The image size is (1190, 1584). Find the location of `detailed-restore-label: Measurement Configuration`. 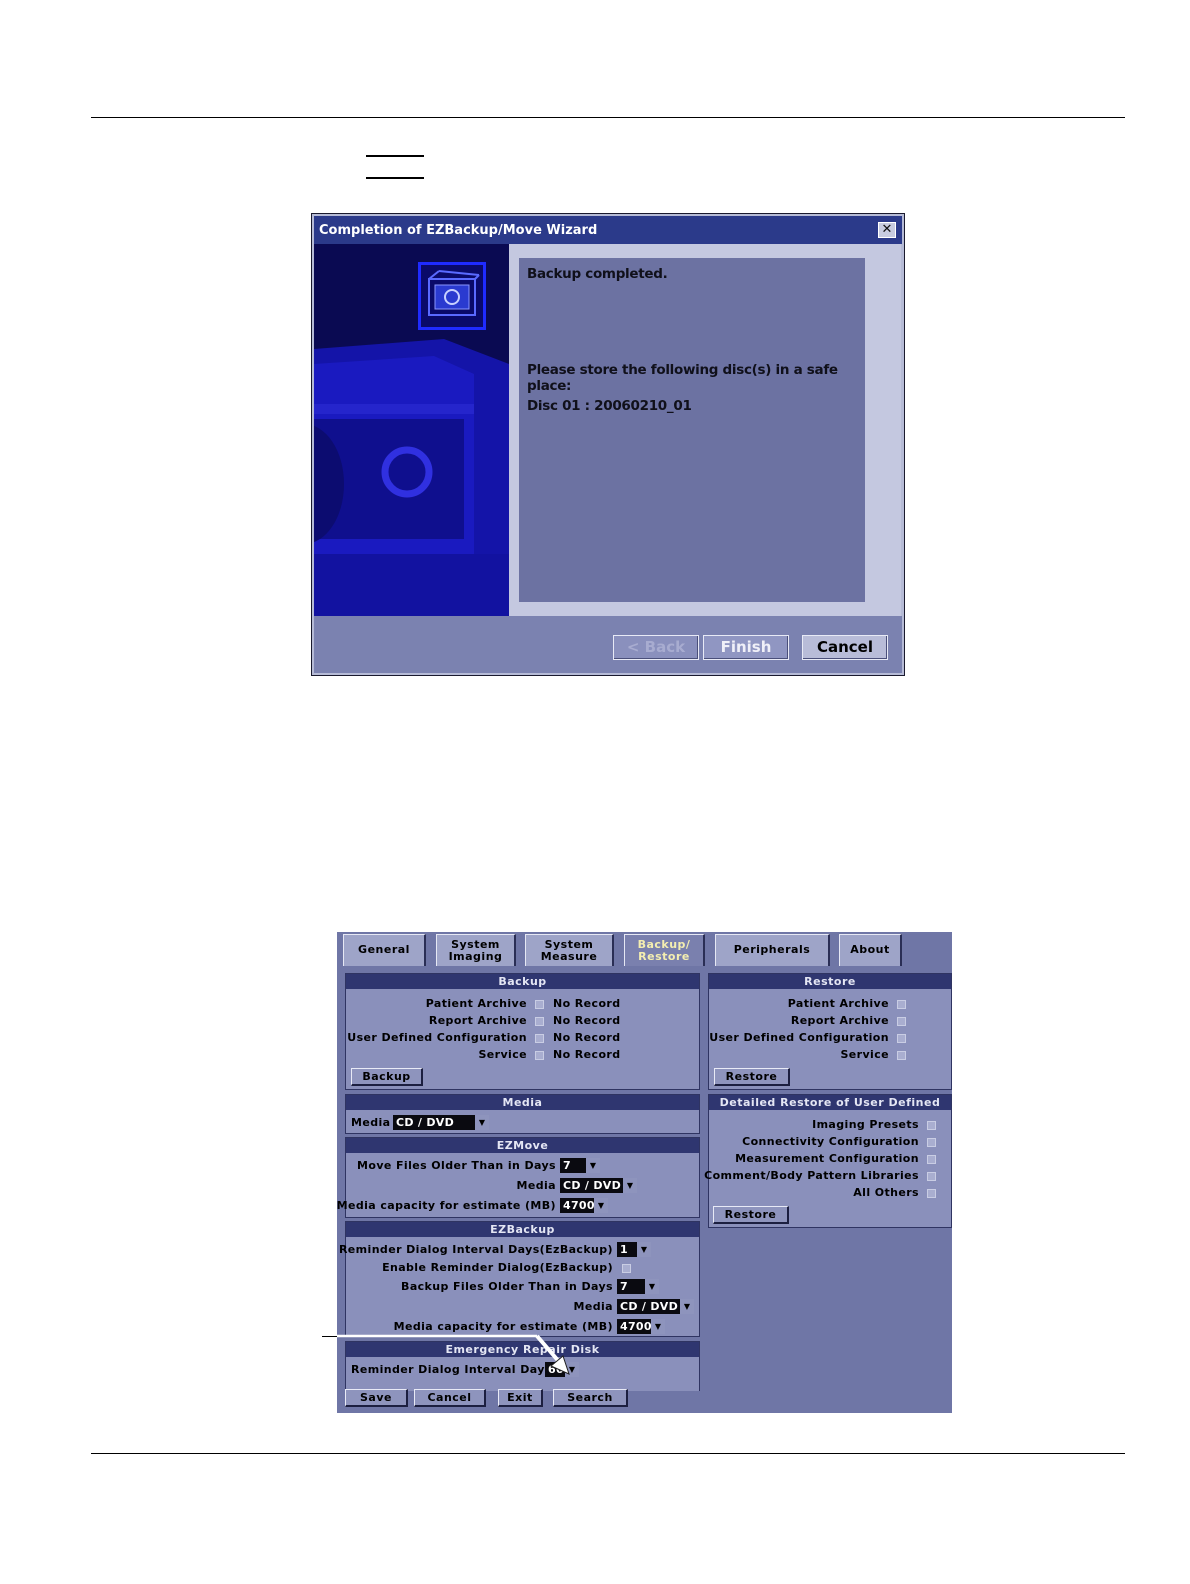

detailed-restore-label: Measurement Configuration is located at coordinates (827, 1158).